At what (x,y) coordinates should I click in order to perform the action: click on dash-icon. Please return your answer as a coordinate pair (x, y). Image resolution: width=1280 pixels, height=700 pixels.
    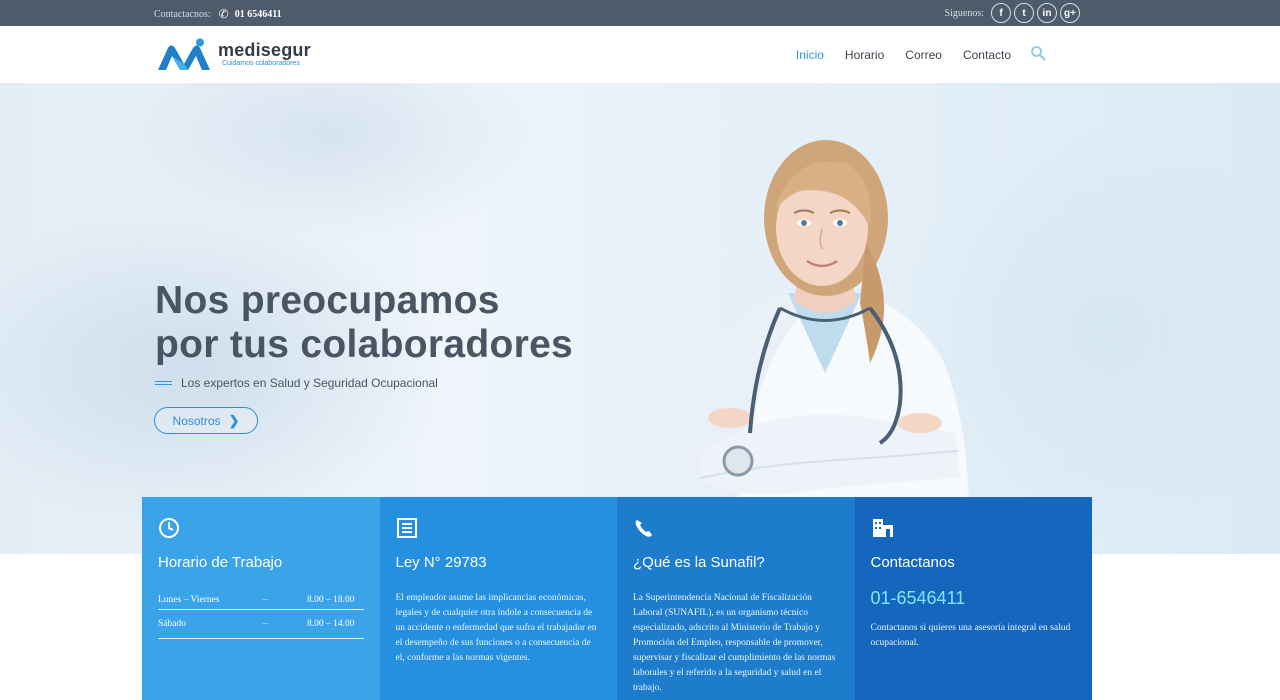
    Looking at the image, I should click on (163, 383).